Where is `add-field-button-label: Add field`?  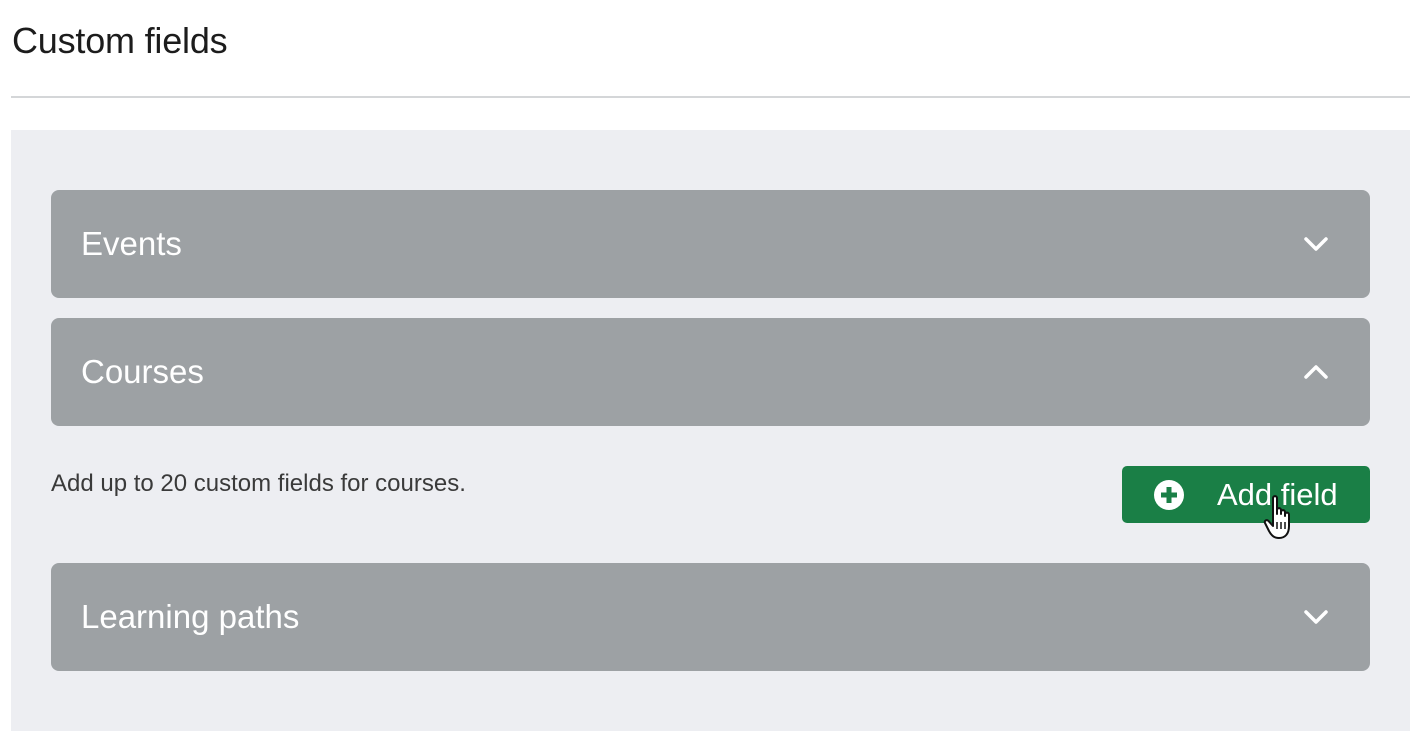
add-field-button-label: Add field is located at coordinates (1277, 494).